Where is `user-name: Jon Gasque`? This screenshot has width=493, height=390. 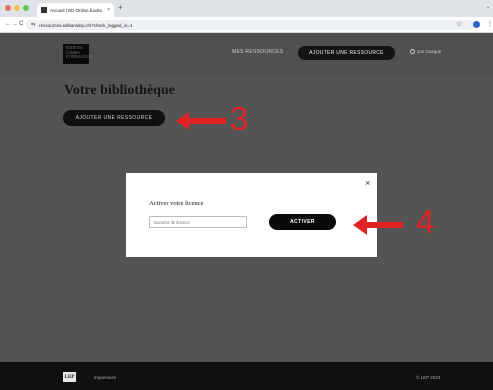
user-name: Jon Gasque is located at coordinates (429, 51).